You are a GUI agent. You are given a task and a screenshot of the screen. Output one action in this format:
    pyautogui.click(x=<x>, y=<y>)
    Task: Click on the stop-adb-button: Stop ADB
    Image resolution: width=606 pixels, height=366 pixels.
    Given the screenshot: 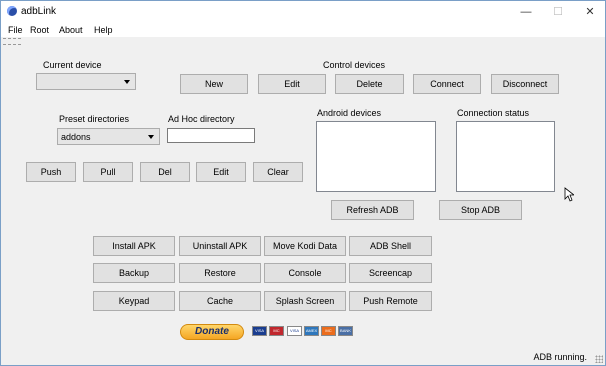 What is the action you would take?
    pyautogui.click(x=480, y=210)
    